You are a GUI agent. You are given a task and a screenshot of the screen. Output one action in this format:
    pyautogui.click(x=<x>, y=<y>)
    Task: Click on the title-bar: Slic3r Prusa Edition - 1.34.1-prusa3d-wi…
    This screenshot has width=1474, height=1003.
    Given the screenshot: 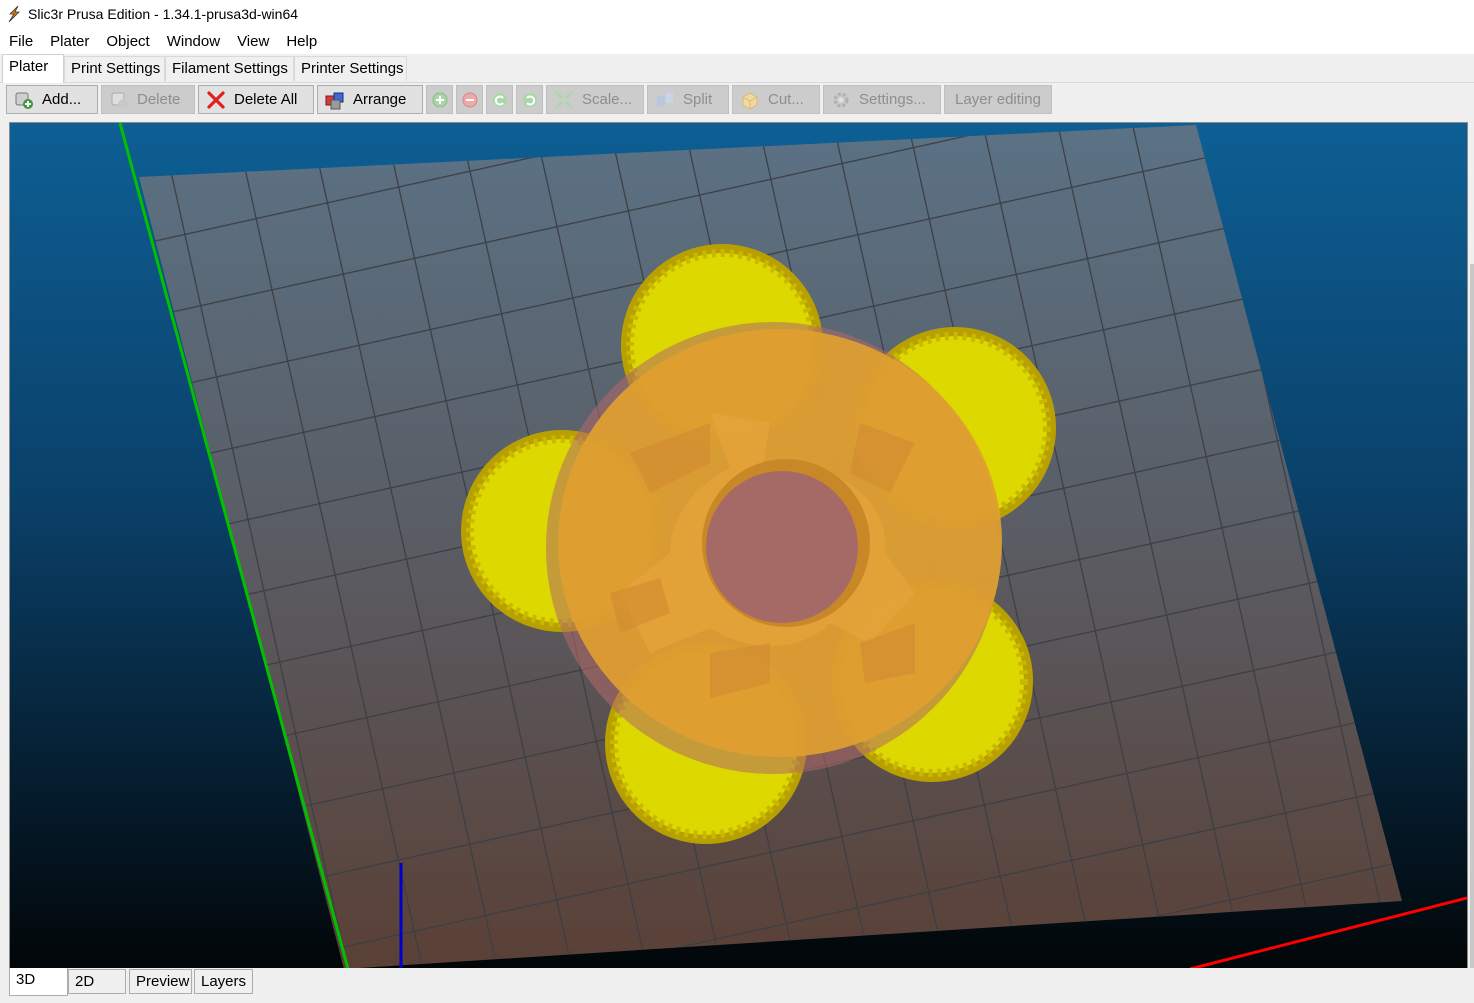 What is the action you would take?
    pyautogui.click(x=737, y=14)
    